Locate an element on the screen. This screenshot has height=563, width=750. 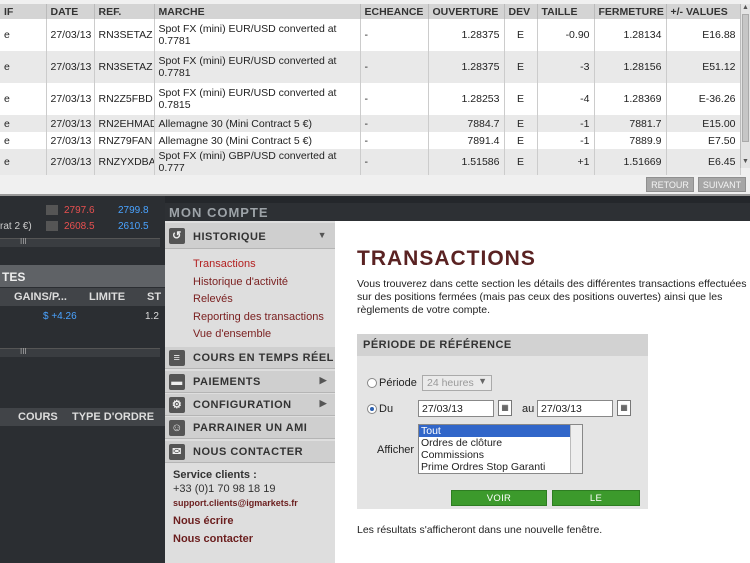
market-row: 2797.6 2799.8 is located at coordinates (82, 211).